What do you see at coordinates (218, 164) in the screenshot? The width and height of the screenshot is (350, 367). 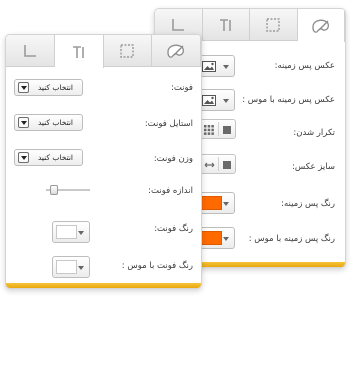 I see `image-size-toggle` at bounding box center [218, 164].